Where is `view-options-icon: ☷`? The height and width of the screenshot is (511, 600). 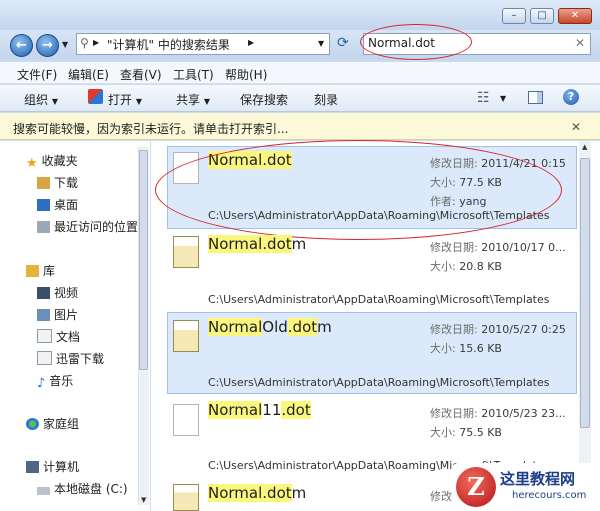
view-options-icon: ☷ is located at coordinates (483, 98).